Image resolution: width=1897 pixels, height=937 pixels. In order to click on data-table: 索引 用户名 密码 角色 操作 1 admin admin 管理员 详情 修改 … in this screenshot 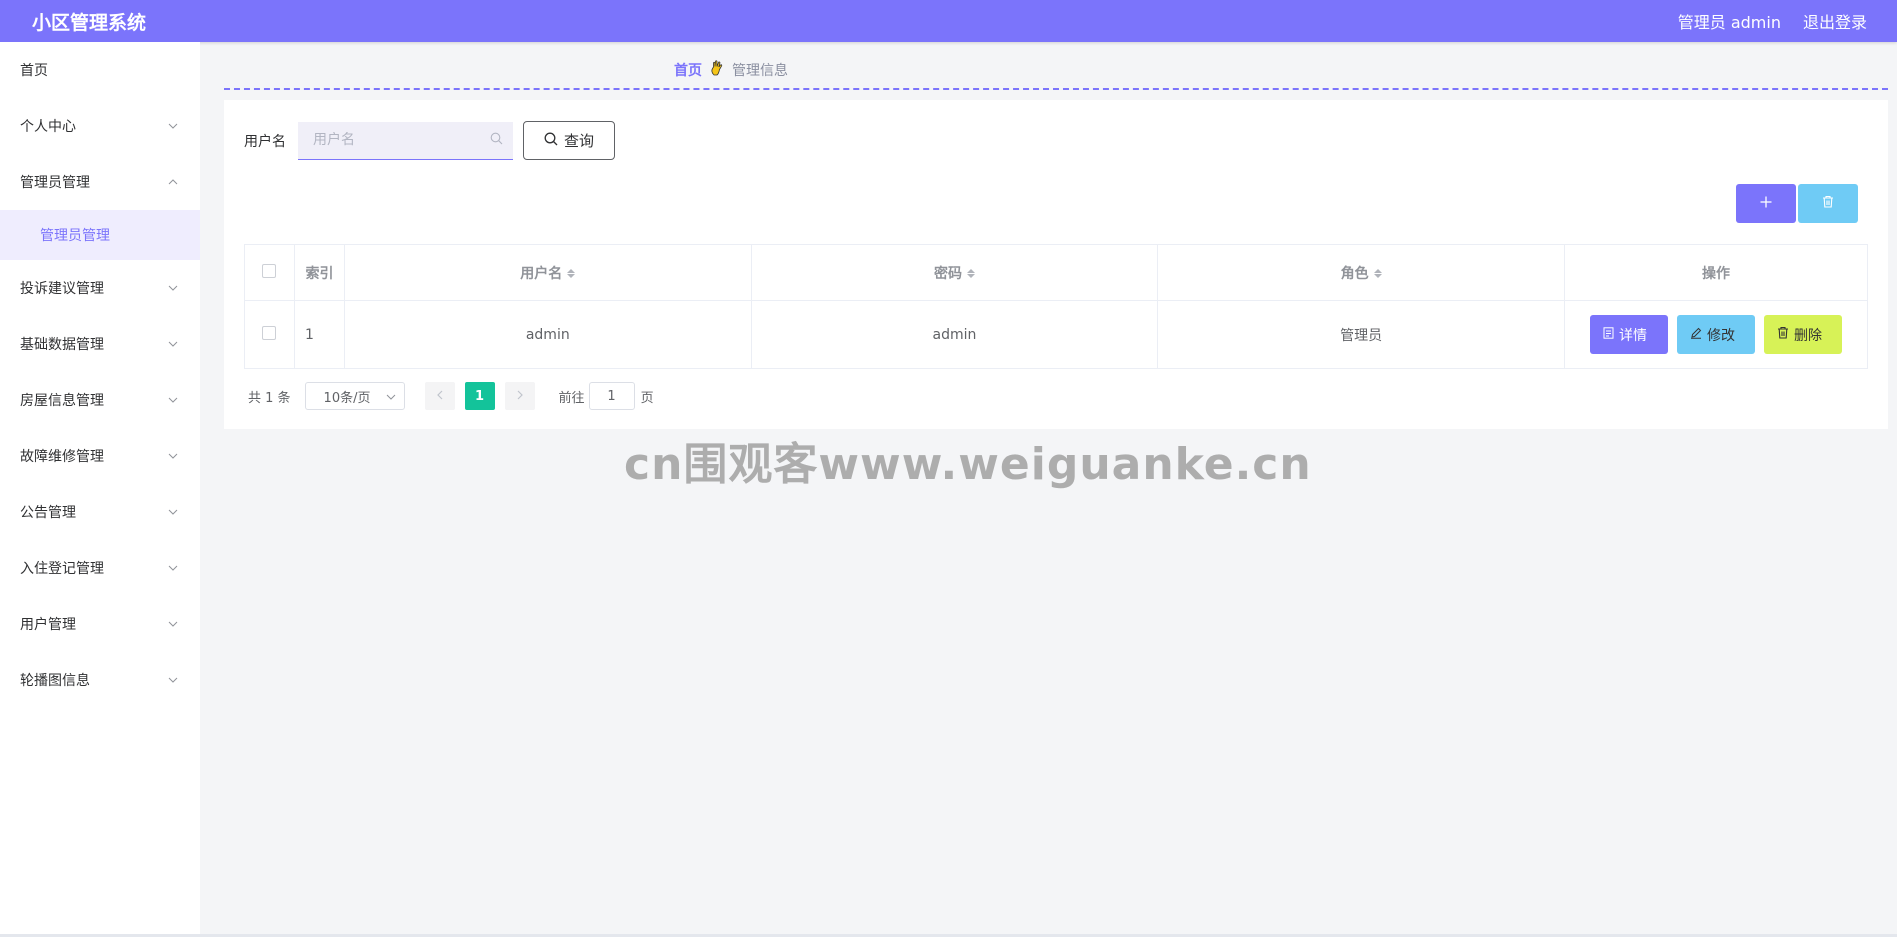, I will do `click(1056, 306)`.